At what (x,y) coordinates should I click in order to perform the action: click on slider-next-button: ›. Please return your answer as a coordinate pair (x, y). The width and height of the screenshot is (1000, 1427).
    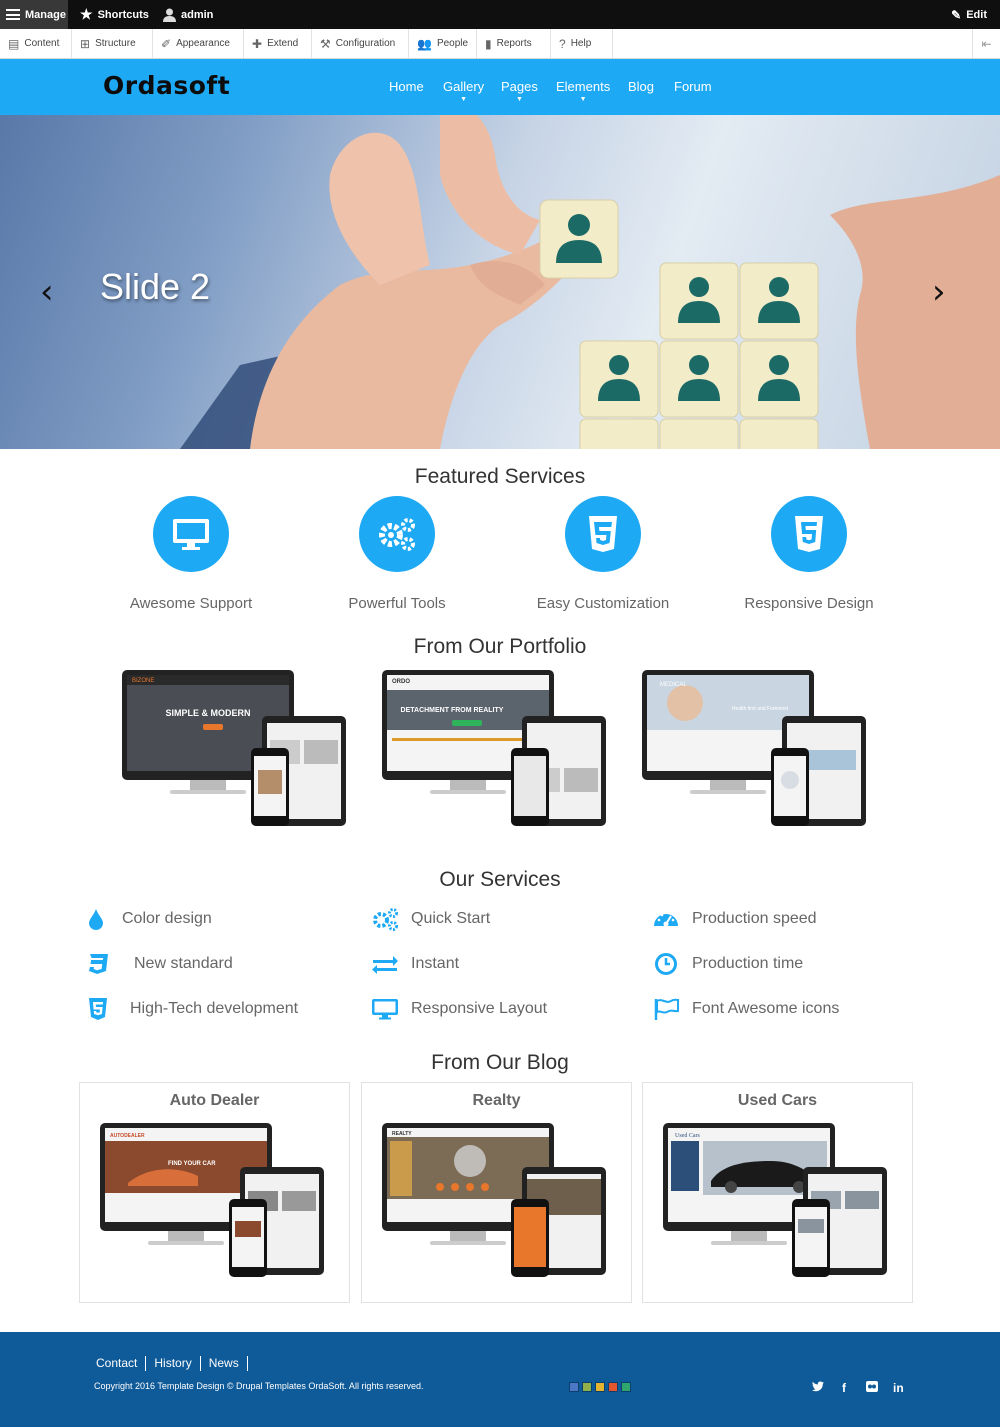
    Looking at the image, I should click on (939, 292).